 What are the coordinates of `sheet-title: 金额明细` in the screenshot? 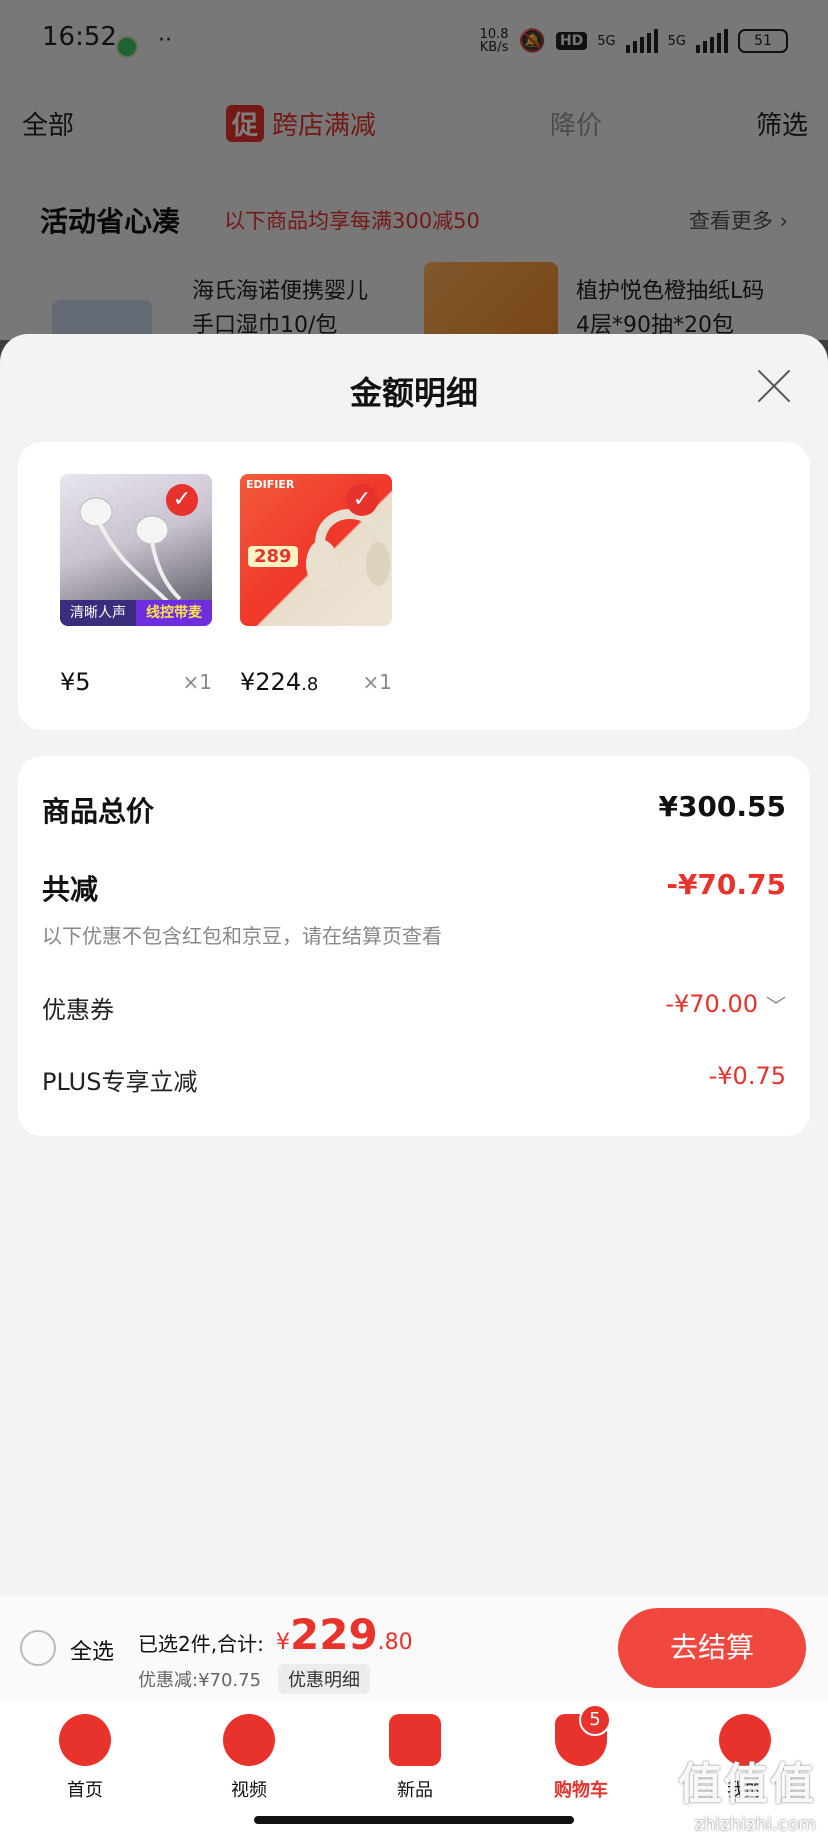 It's located at (413, 393).